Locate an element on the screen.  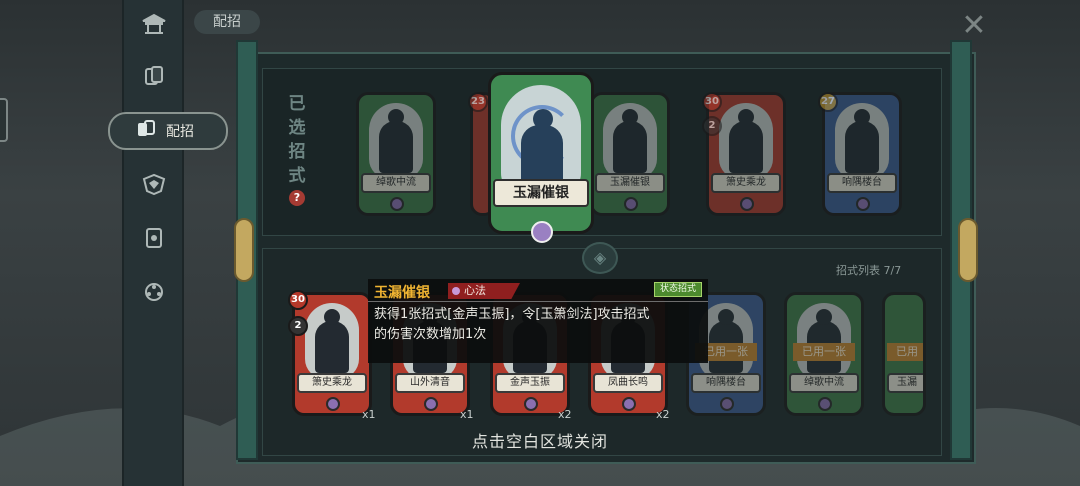
list-card: 已用一张 绰歌中流 is located at coordinates (824, 354).